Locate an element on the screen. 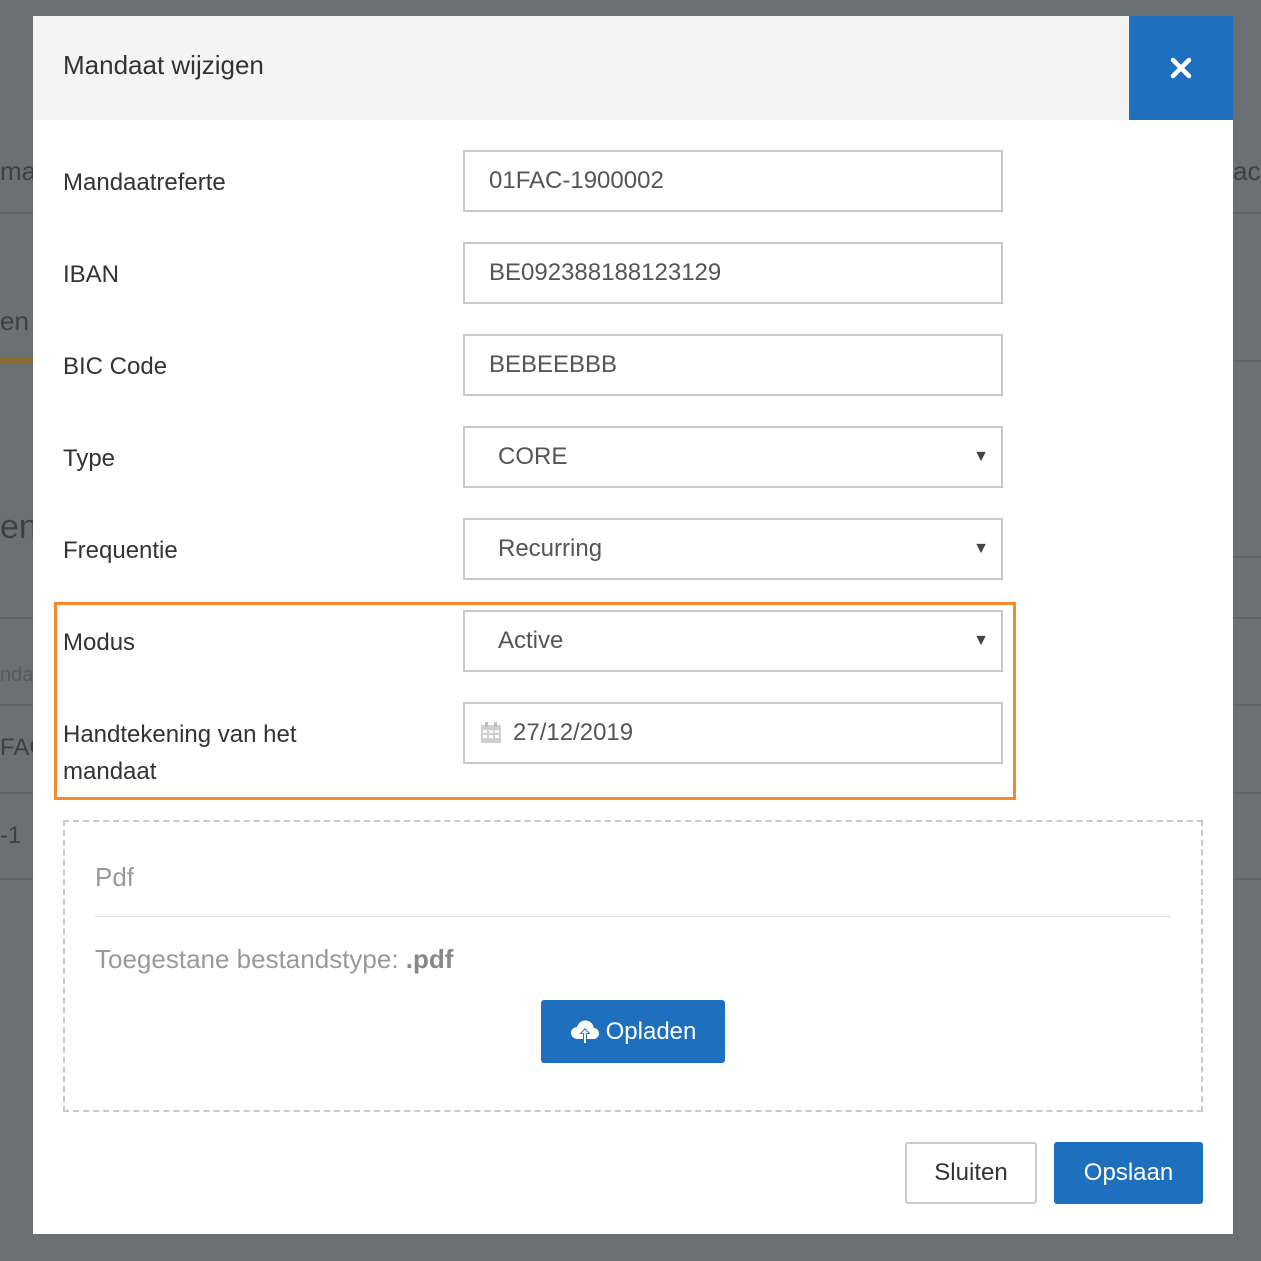 This screenshot has width=1261, height=1261. bic-value: BEBEEBBB is located at coordinates (553, 364).